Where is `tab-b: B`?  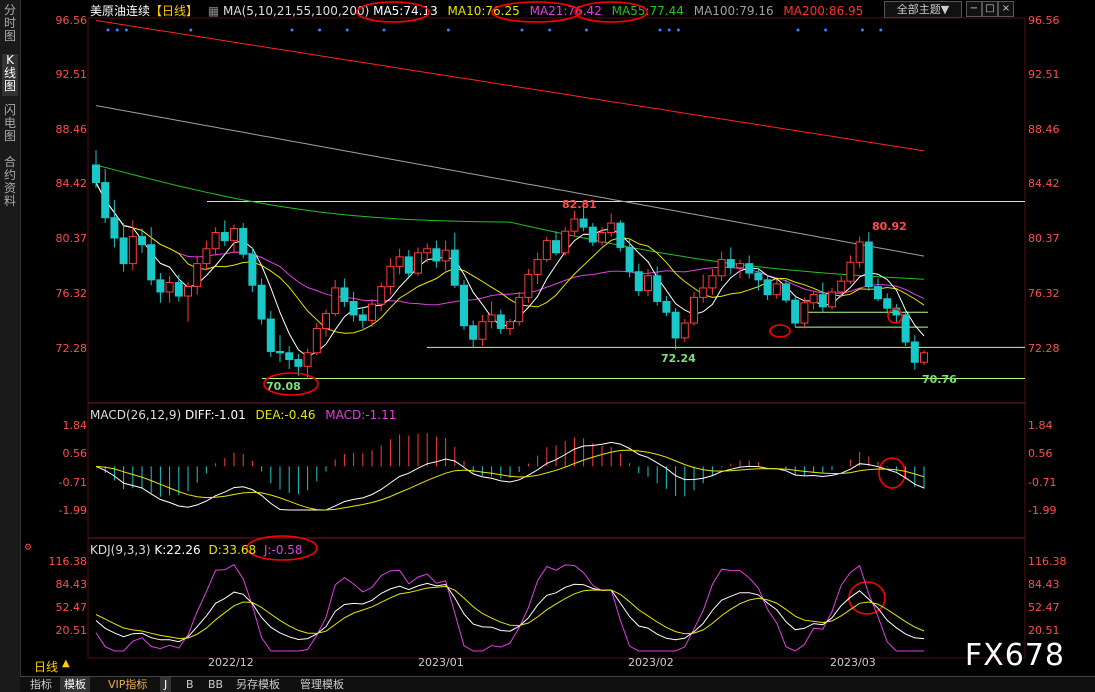 tab-b: B is located at coordinates (190, 684).